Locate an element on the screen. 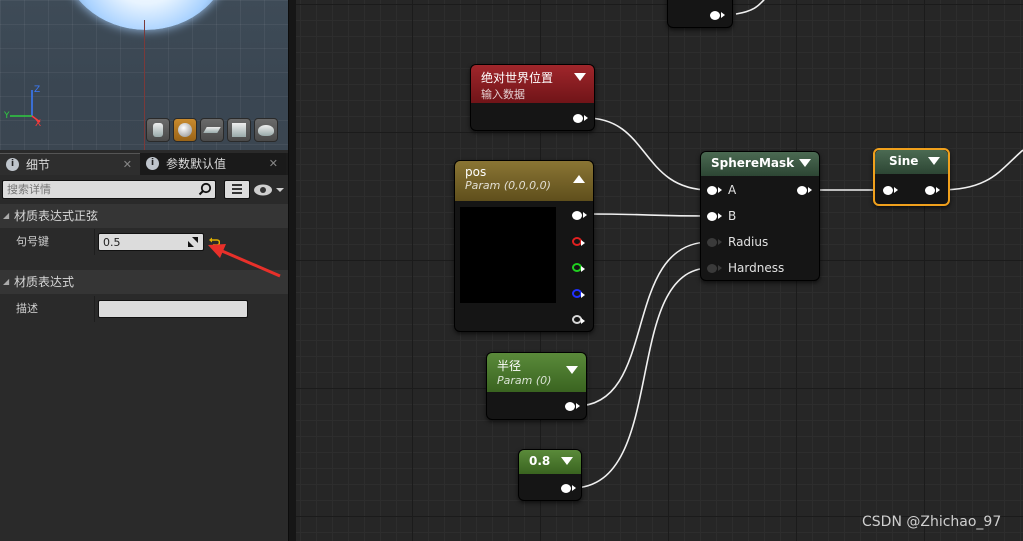 This screenshot has width=1023, height=541. axis-gizmo-icon: Z Y X is located at coordinates (22, 105).